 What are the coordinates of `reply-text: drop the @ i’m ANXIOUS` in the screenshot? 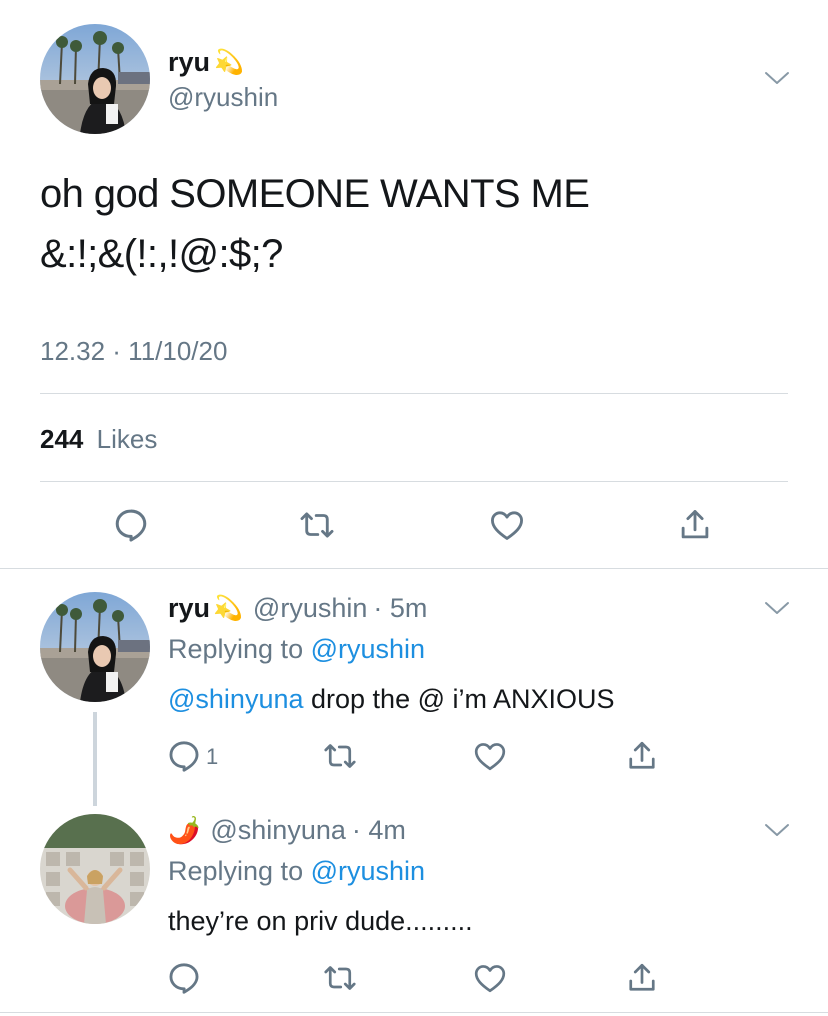 It's located at (463, 699).